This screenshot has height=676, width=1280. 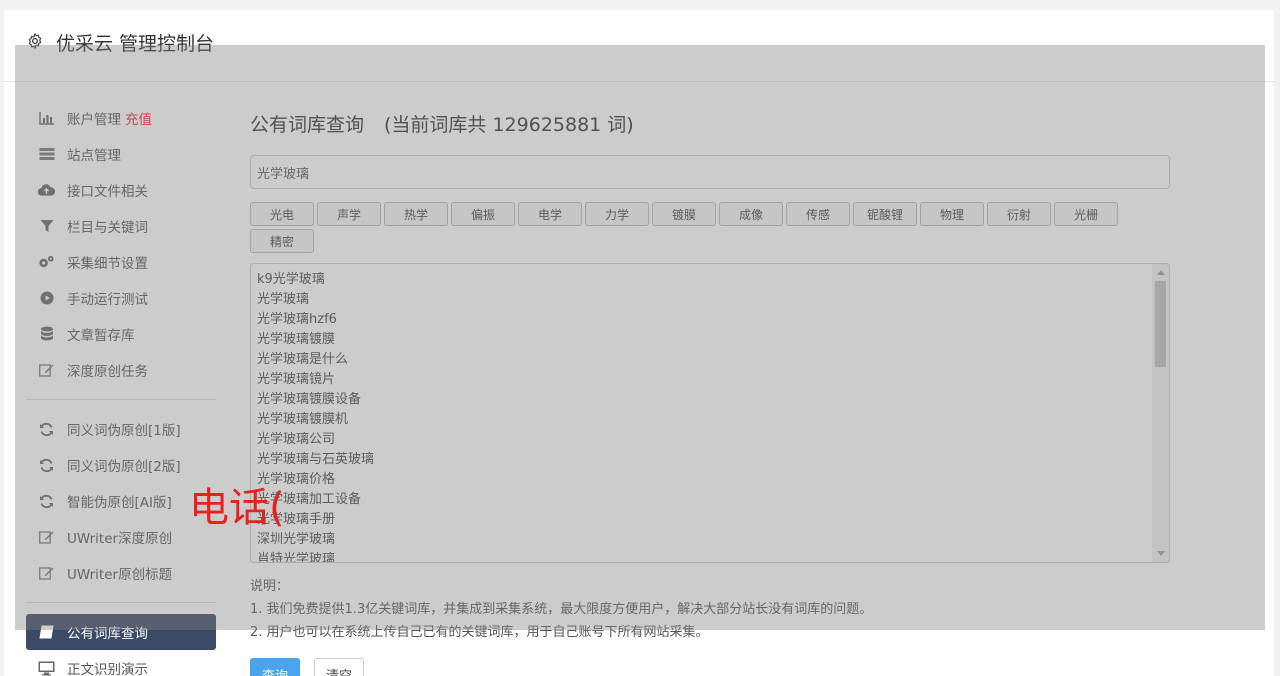 I want to click on sidebar-item-manual-run: 手动运行测试, so click(x=121, y=298).